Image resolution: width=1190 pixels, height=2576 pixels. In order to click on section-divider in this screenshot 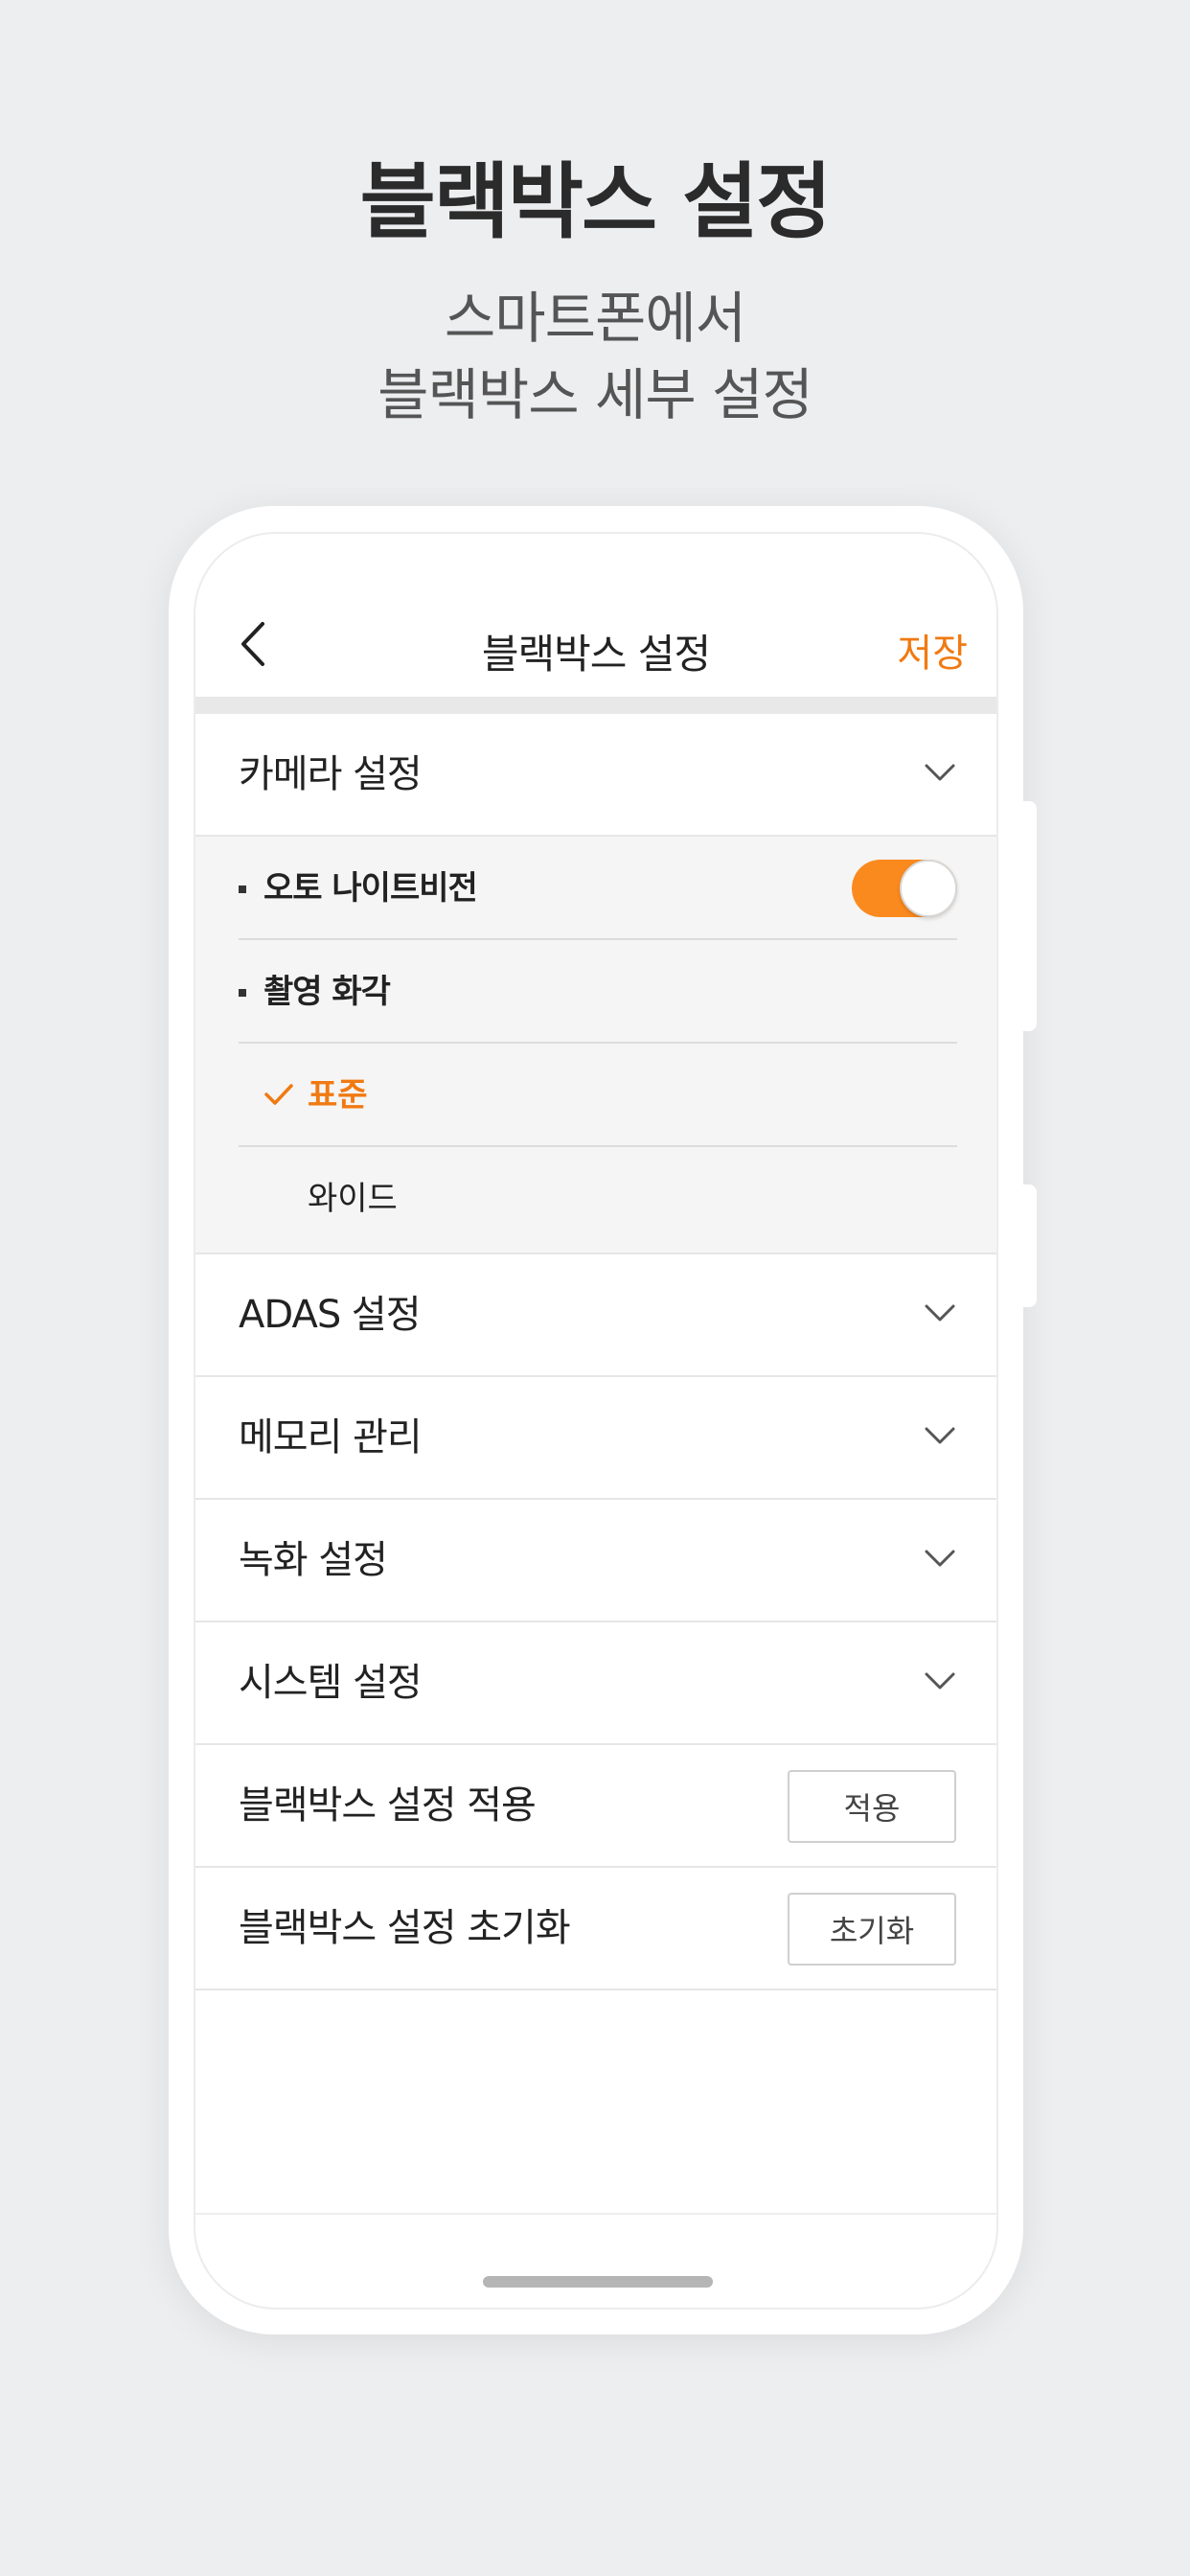, I will do `click(595, 705)`.